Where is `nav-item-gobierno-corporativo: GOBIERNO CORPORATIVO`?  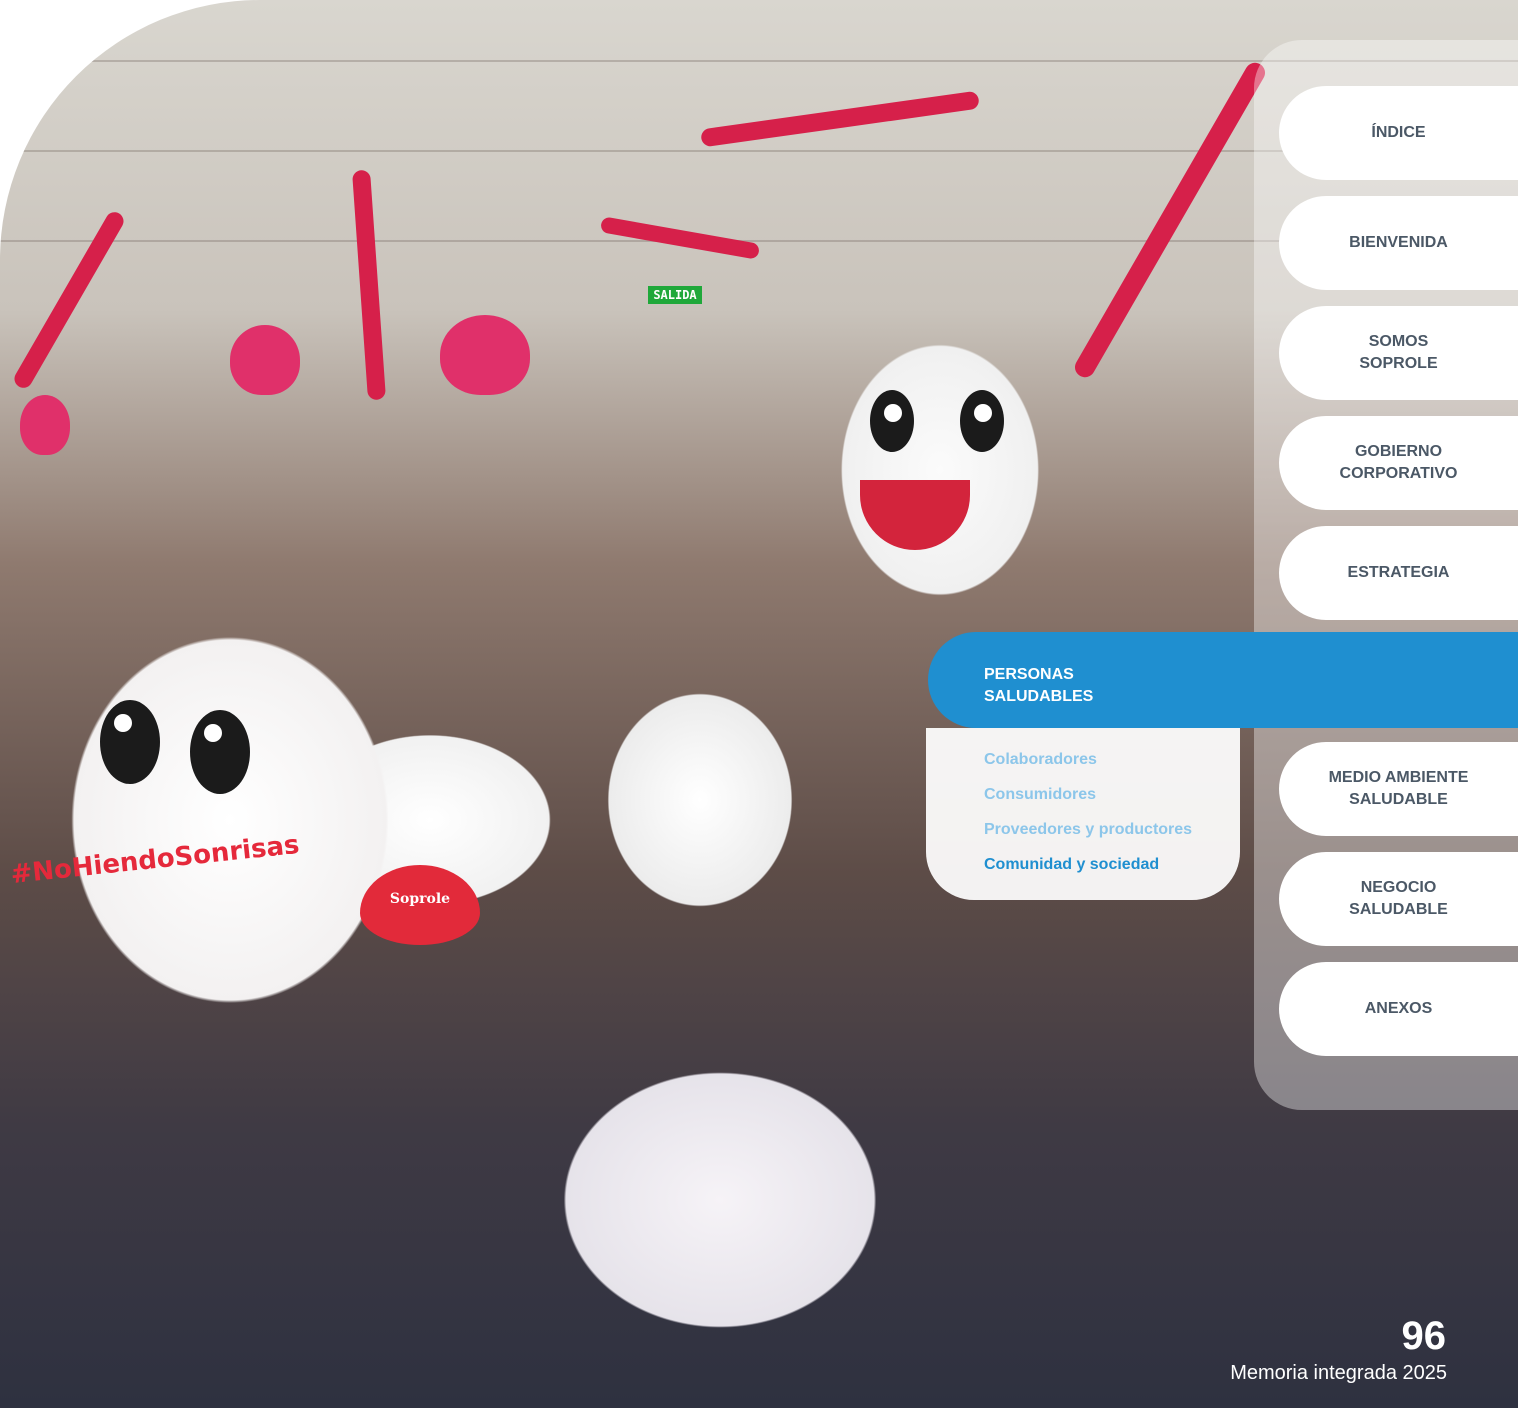
nav-item-gobierno-corporativo: GOBIERNO CORPORATIVO is located at coordinates (1398, 463).